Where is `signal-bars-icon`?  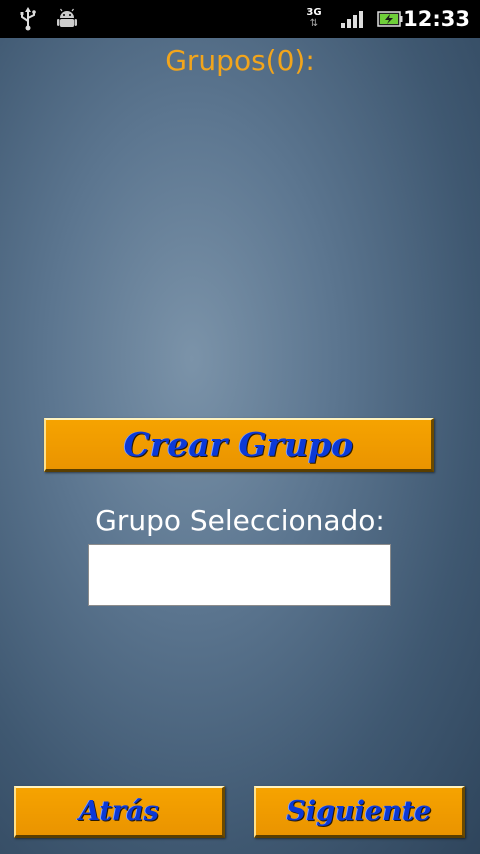 signal-bars-icon is located at coordinates (352, 19).